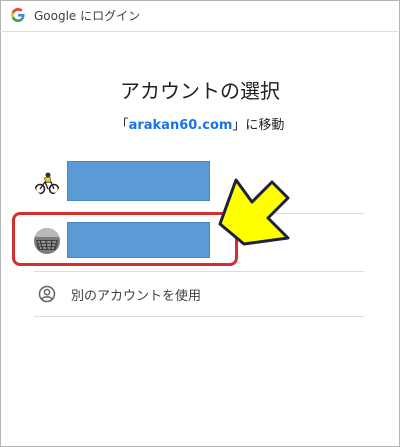 The height and width of the screenshot is (447, 400). I want to click on destination-subtitle: 「arakan60.com」に移動, so click(200, 123).